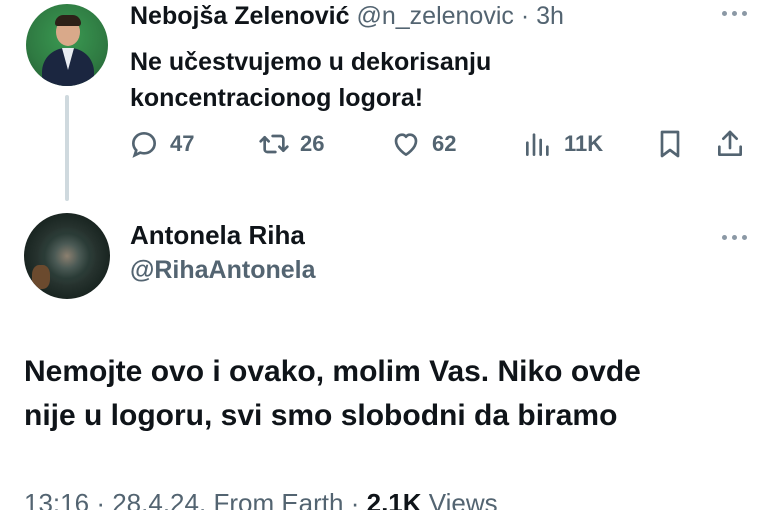  I want to click on original-tweet-header: Nebojša Zelenović @n_zelenovic · 3h, so click(347, 16).